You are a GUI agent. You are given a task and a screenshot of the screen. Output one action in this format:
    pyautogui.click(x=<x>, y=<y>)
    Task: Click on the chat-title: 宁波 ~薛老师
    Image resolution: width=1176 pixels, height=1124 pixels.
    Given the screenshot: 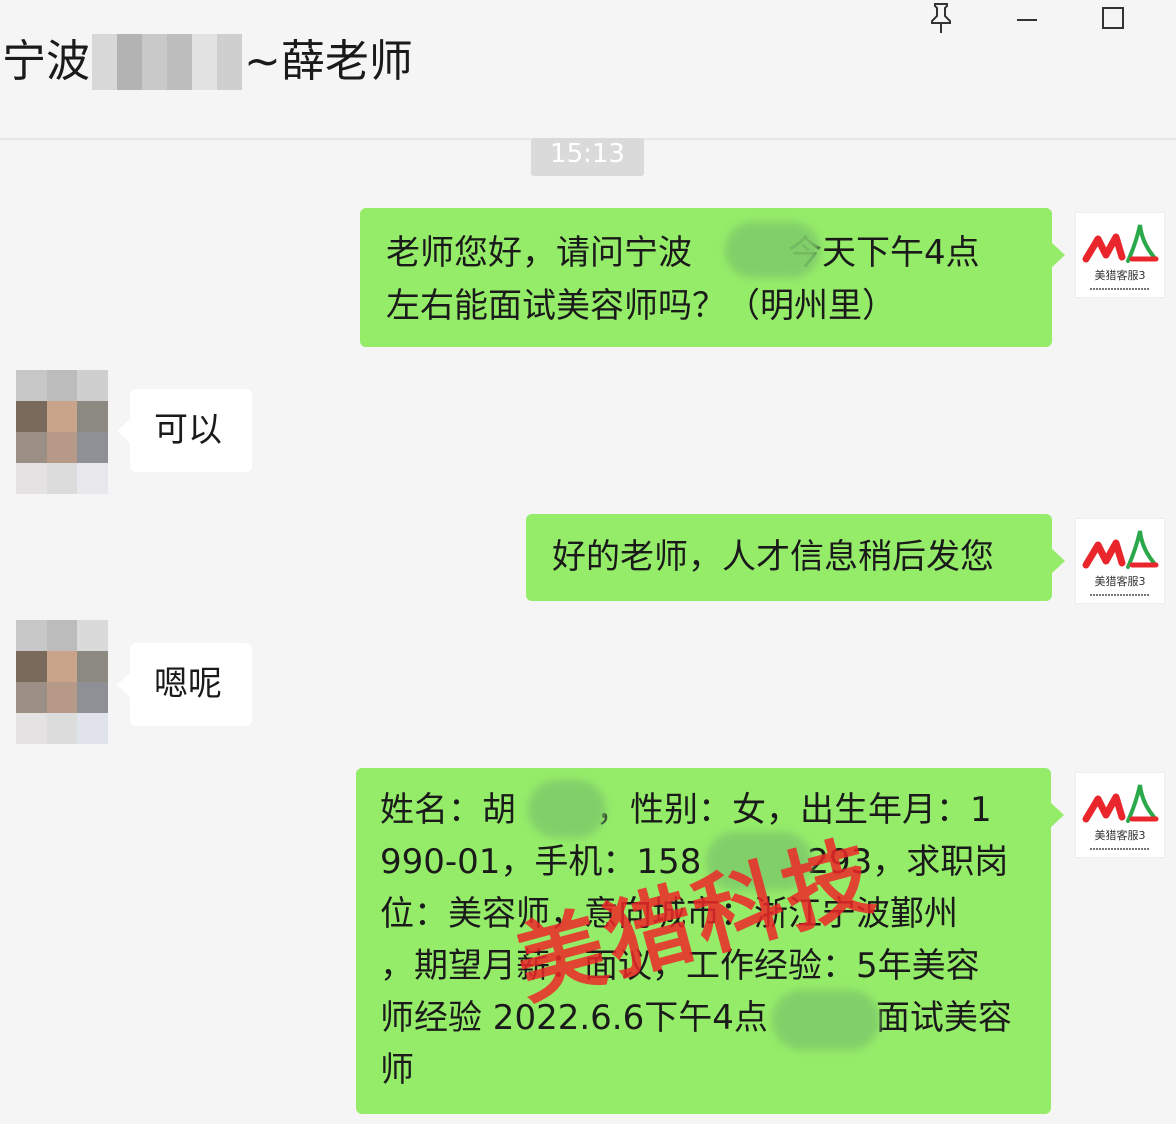 What is the action you would take?
    pyautogui.click(x=207, y=62)
    